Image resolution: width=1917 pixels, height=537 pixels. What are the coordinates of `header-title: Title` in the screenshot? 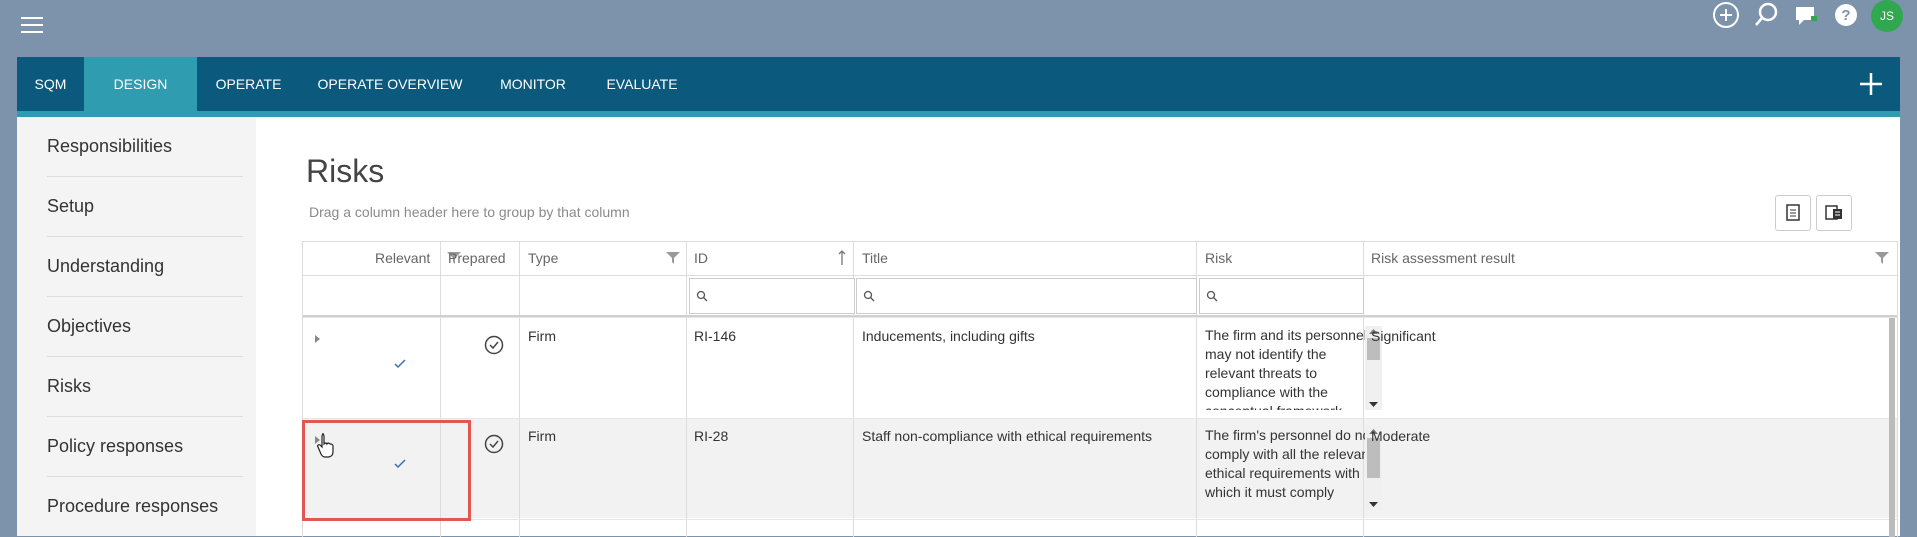 It's located at (875, 258).